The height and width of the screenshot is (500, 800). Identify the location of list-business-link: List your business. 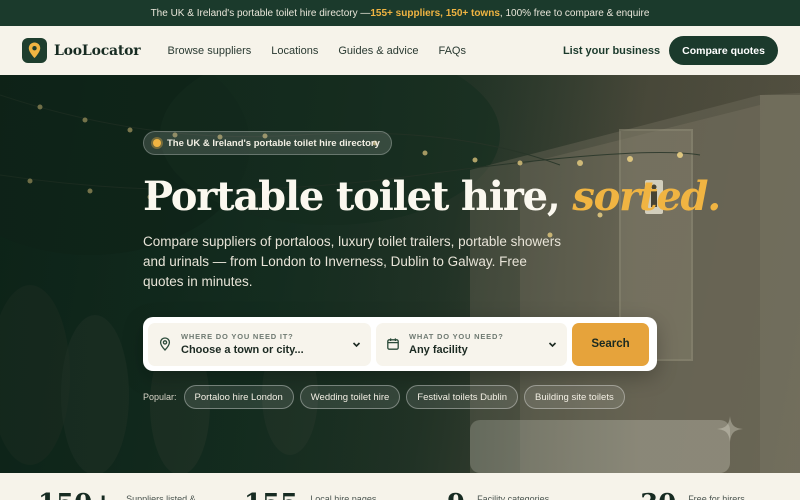
(611, 51).